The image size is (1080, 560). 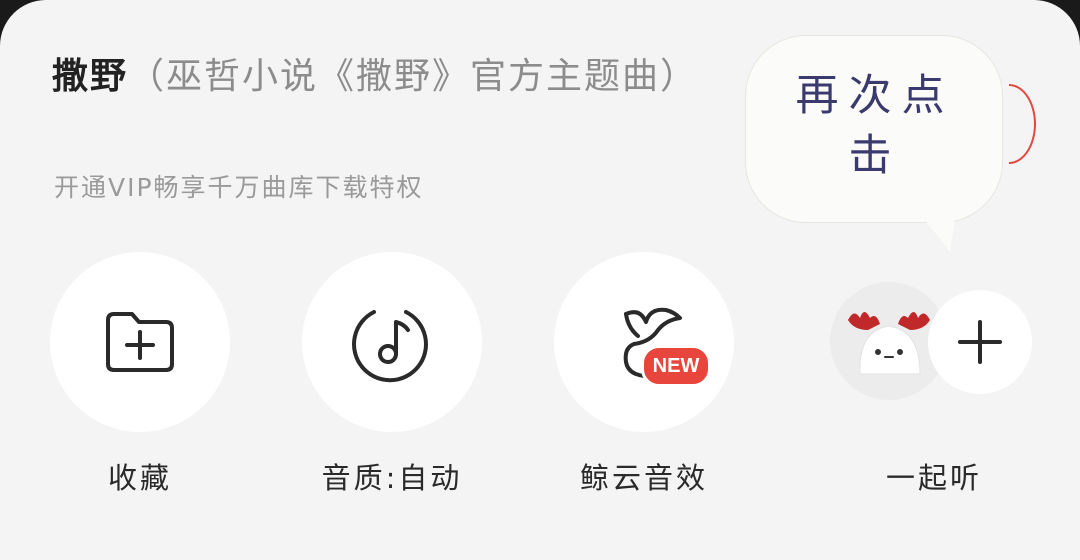 What do you see at coordinates (139, 478) in the screenshot?
I see `collect-label: 收藏` at bounding box center [139, 478].